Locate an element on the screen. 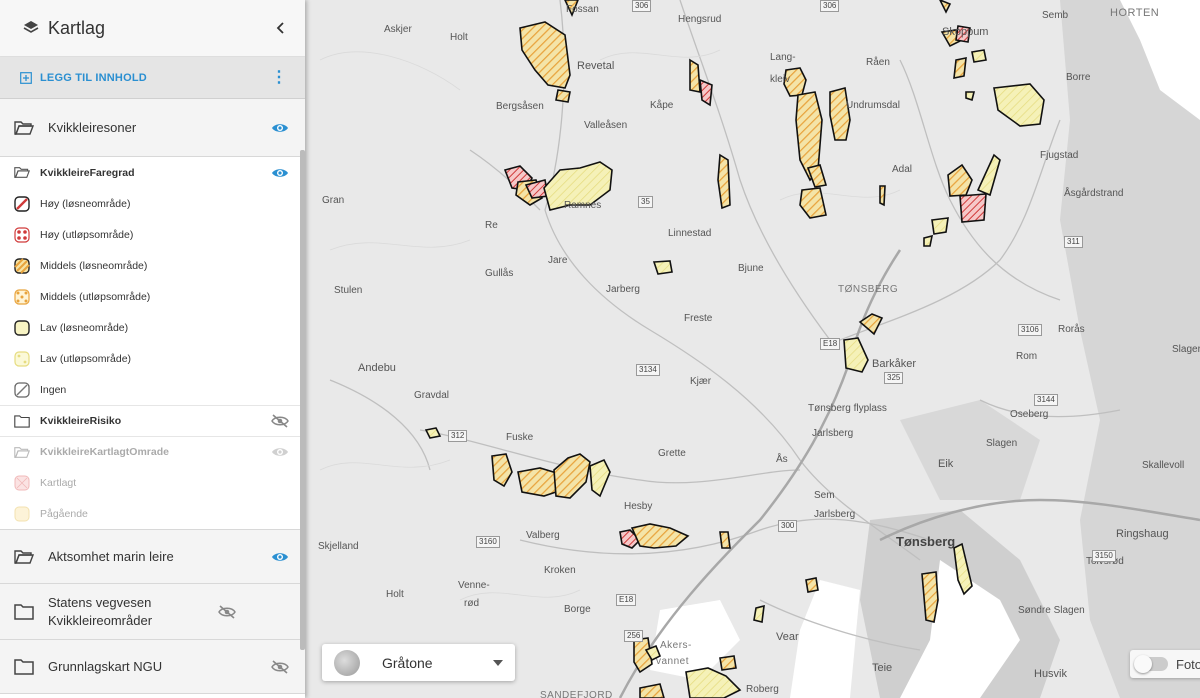  sublayer-risiko: KvikkleireRisiko is located at coordinates (152, 420).